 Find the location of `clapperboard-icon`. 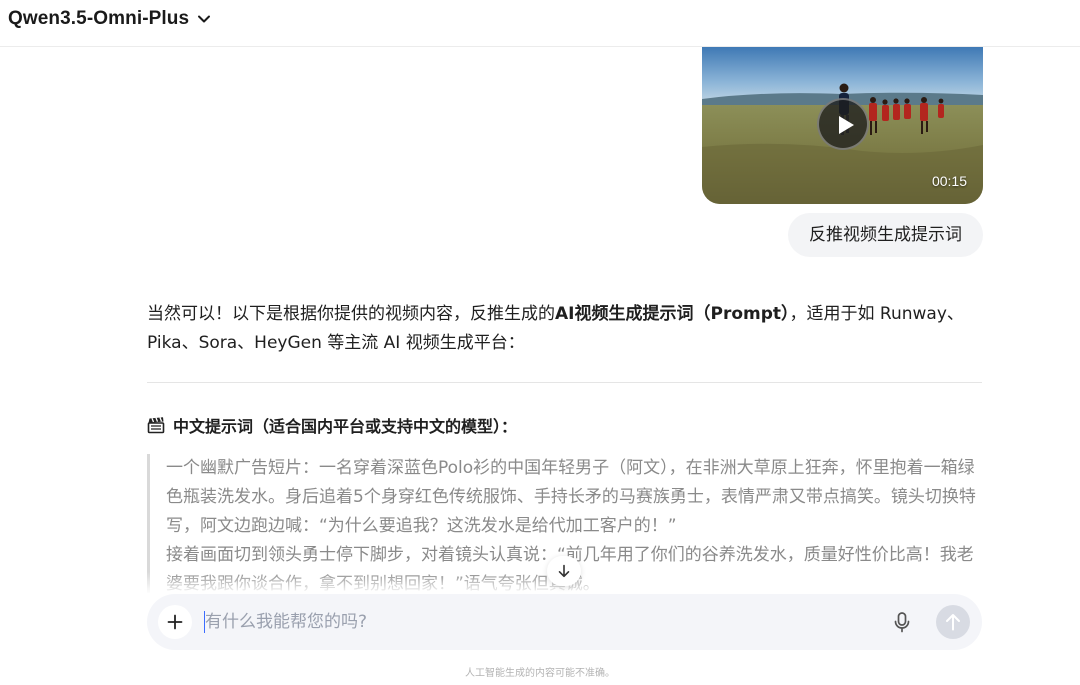

clapperboard-icon is located at coordinates (156, 425).